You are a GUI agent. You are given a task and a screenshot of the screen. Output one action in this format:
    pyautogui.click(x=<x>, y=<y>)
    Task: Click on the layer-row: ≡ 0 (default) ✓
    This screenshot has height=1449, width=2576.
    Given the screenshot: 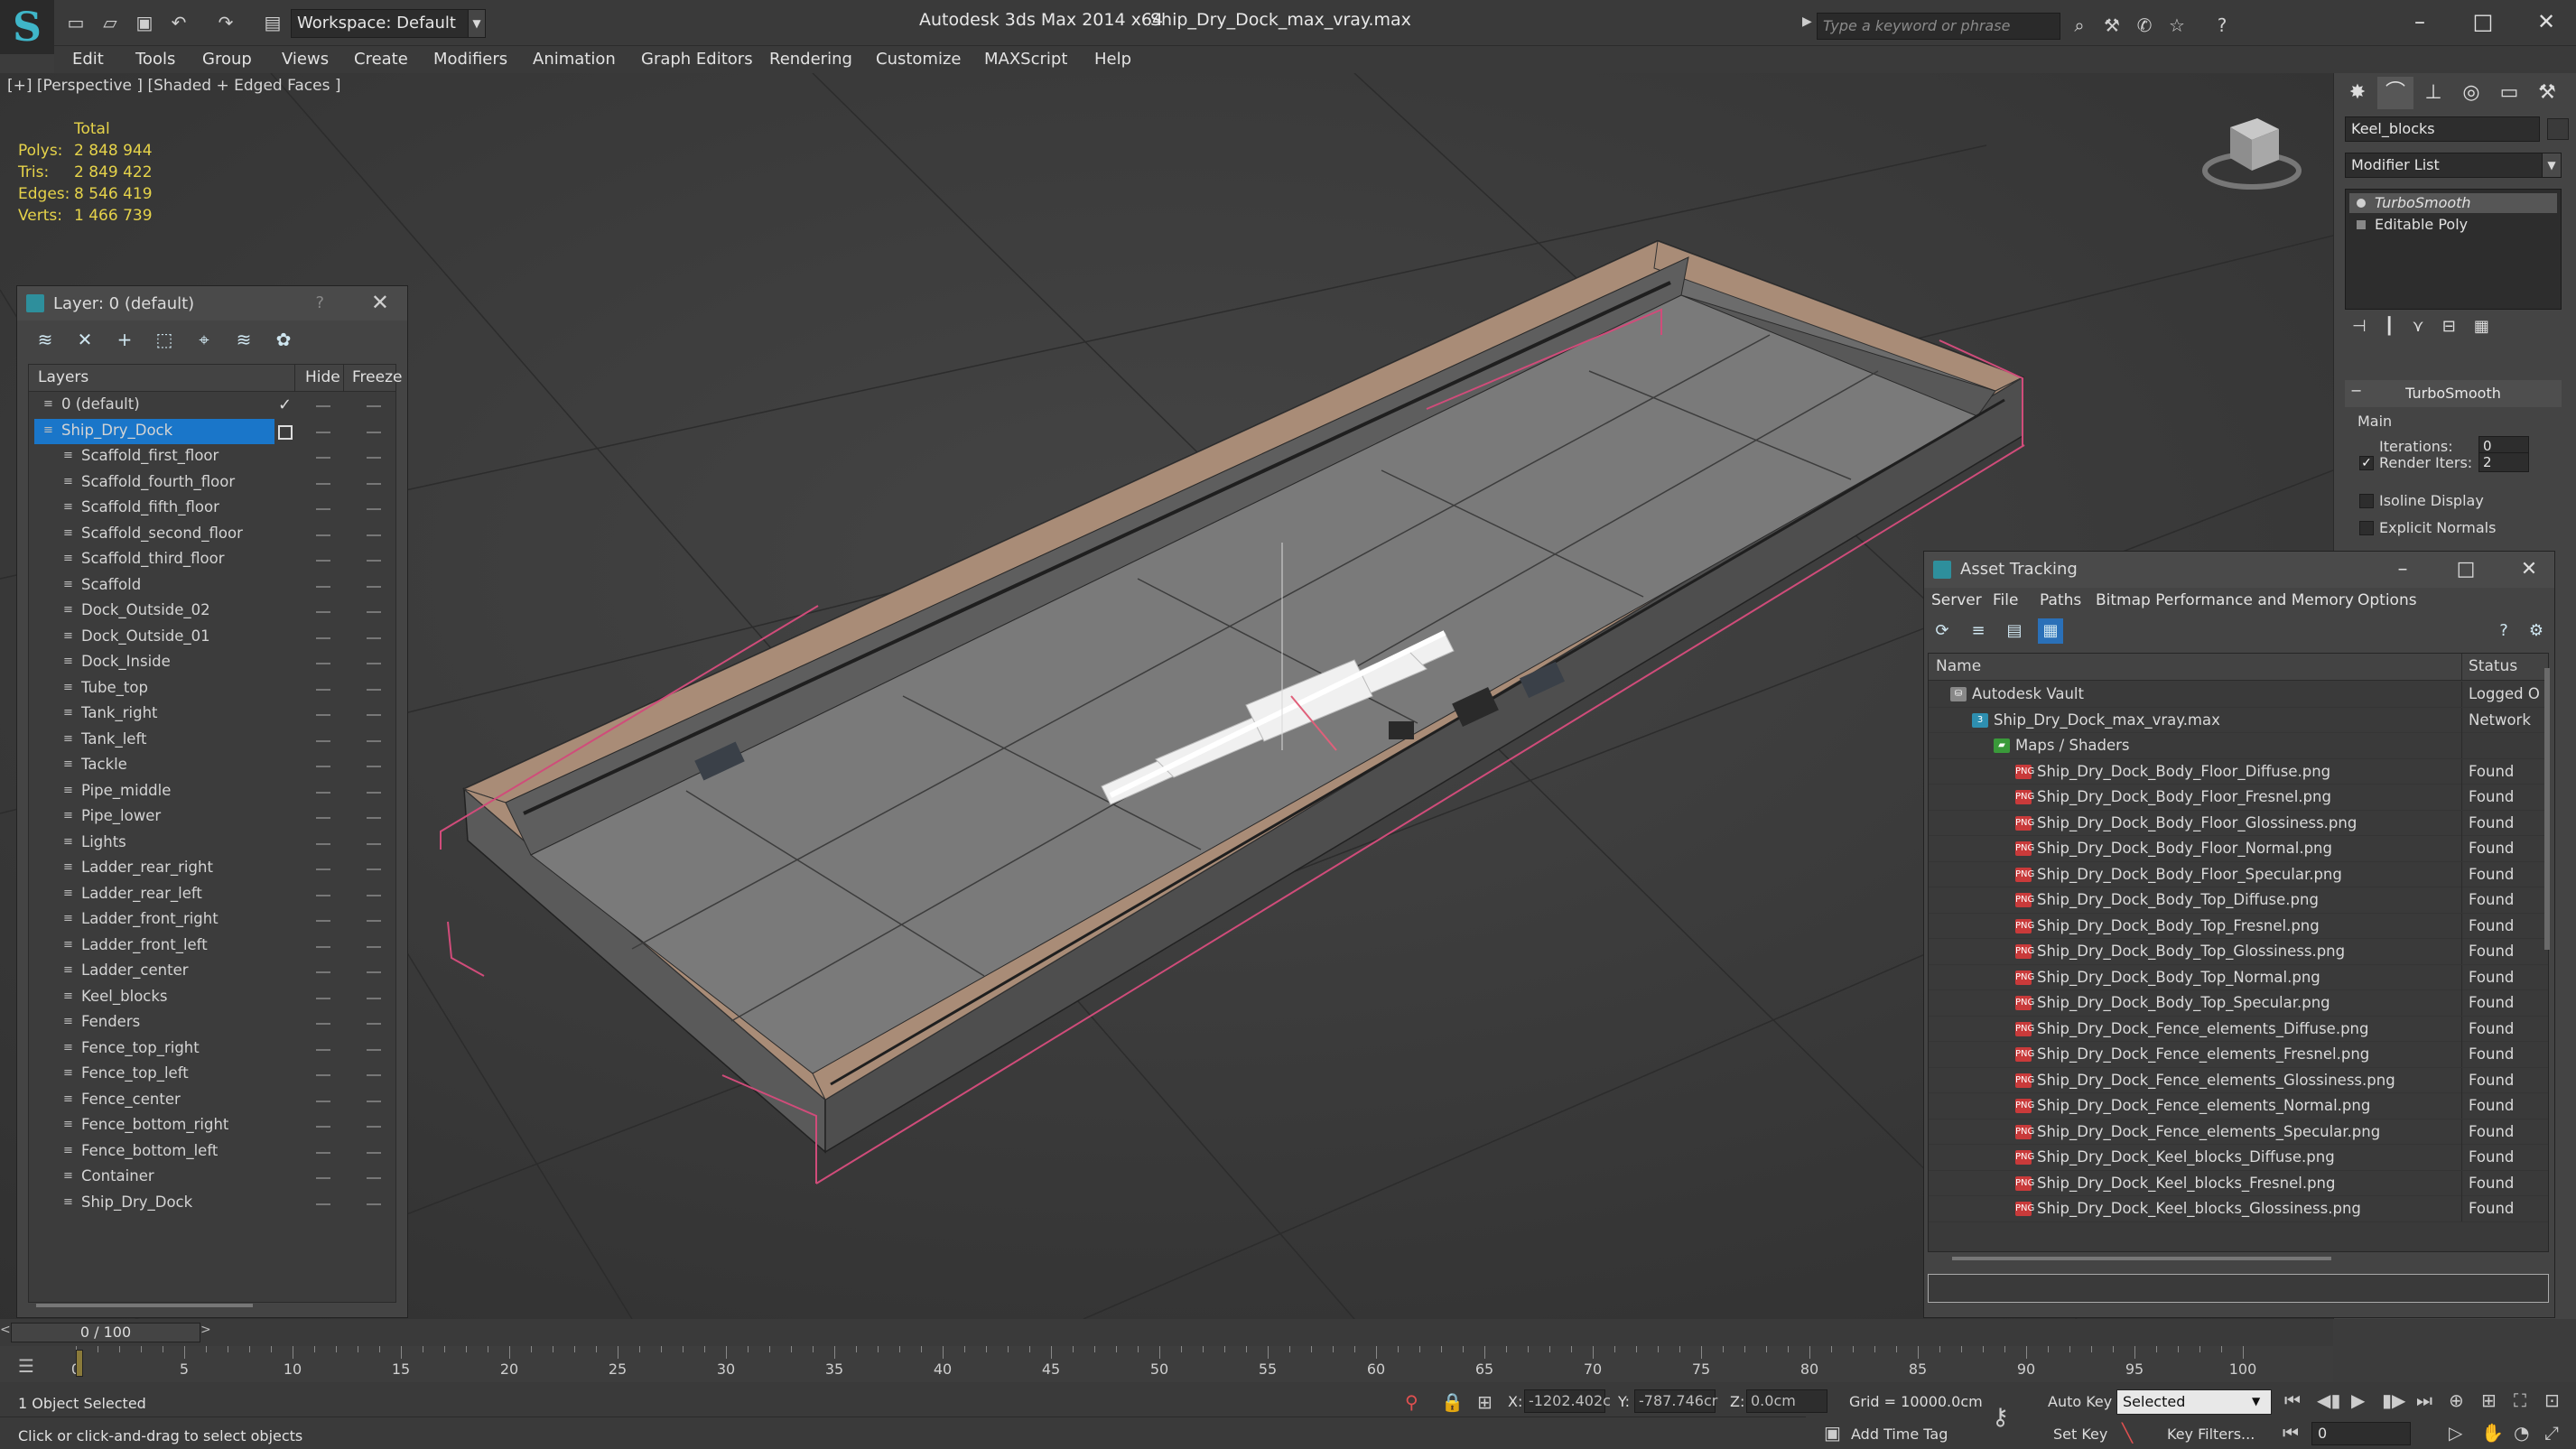 What is the action you would take?
    pyautogui.click(x=212, y=406)
    